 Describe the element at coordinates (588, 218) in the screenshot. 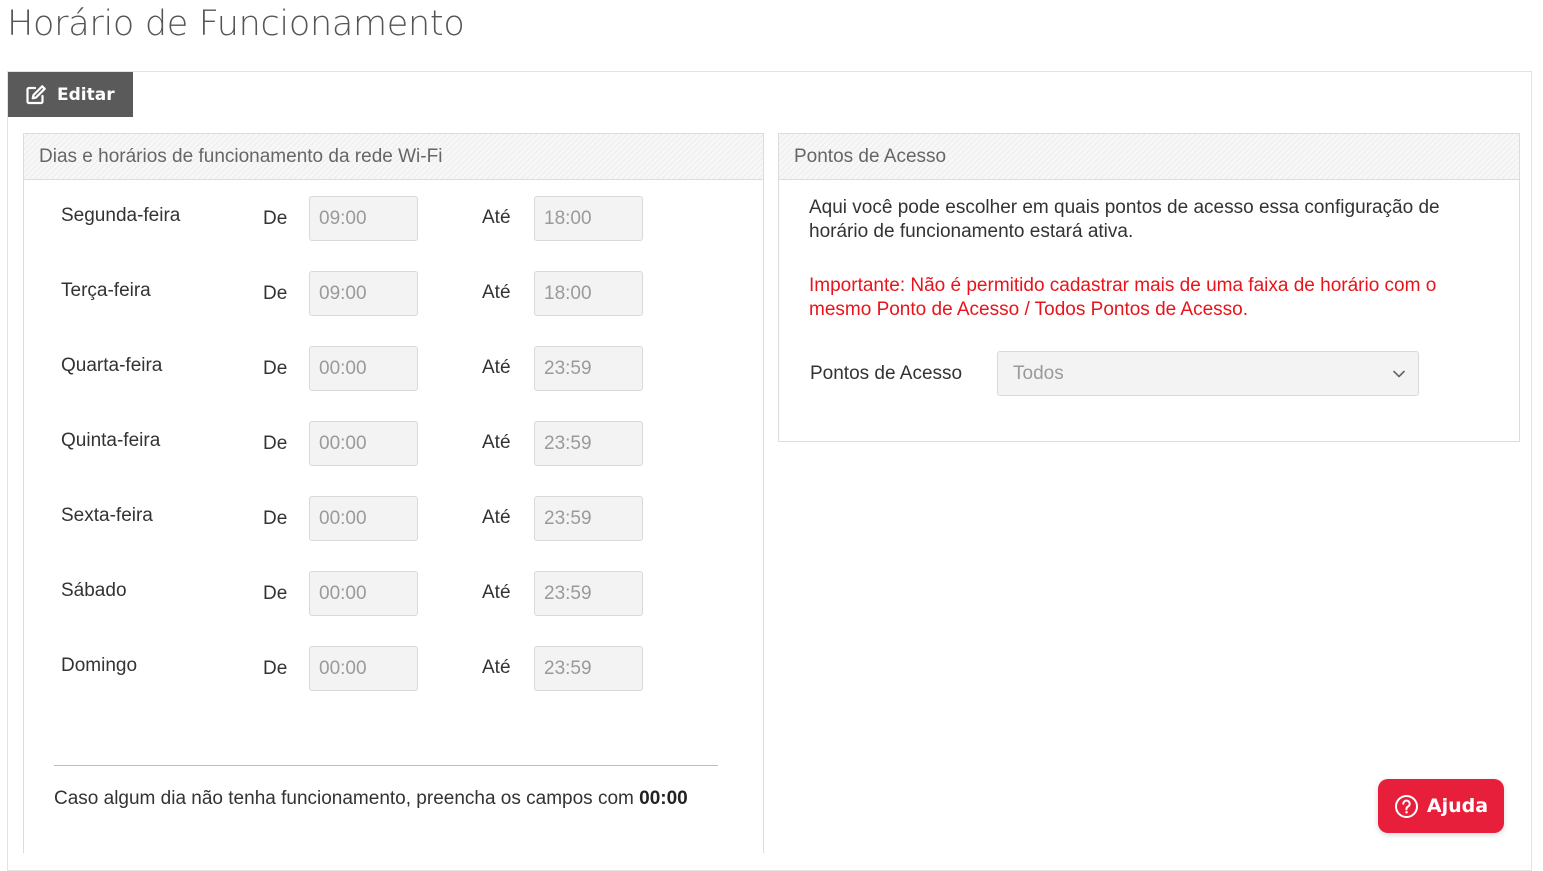

I see `monday-to-input` at that location.